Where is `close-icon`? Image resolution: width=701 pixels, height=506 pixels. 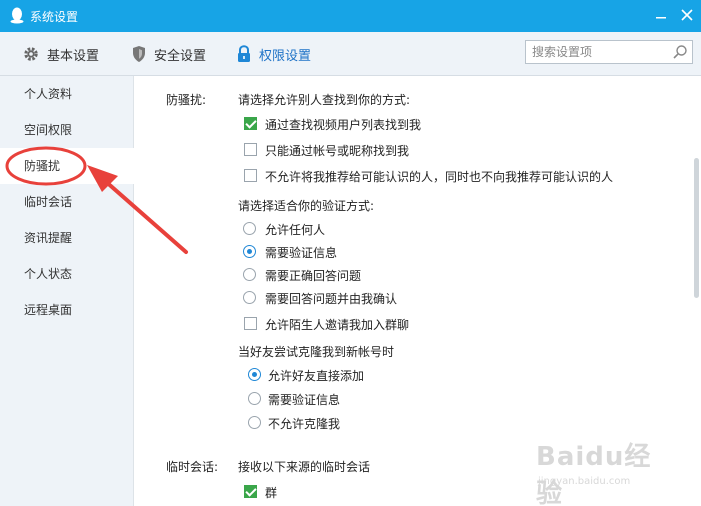 close-icon is located at coordinates (687, 15).